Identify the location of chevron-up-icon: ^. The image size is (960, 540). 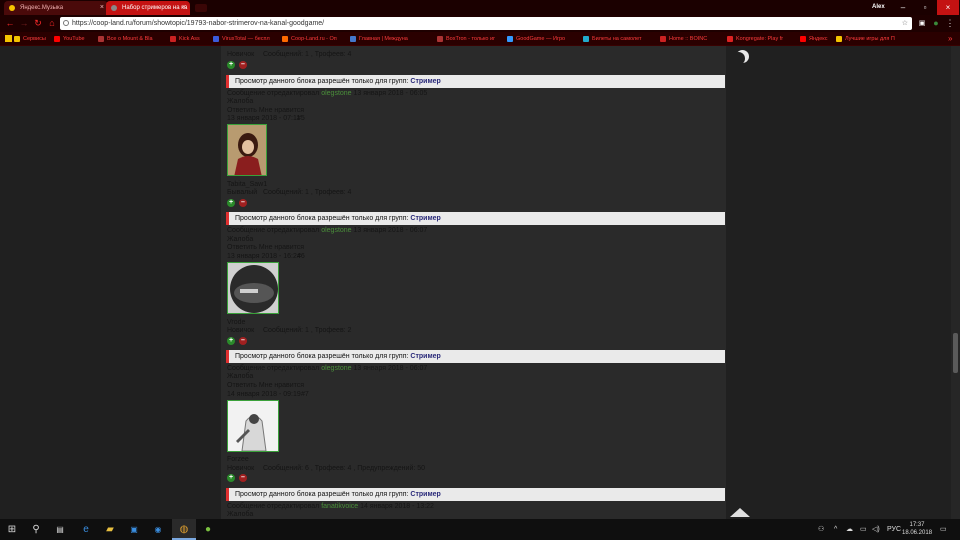
(835, 529).